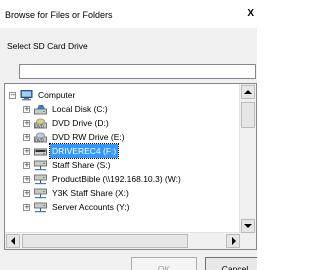 This screenshot has height=270, width=320. I want to click on arrow-up-icon, so click(248, 92).